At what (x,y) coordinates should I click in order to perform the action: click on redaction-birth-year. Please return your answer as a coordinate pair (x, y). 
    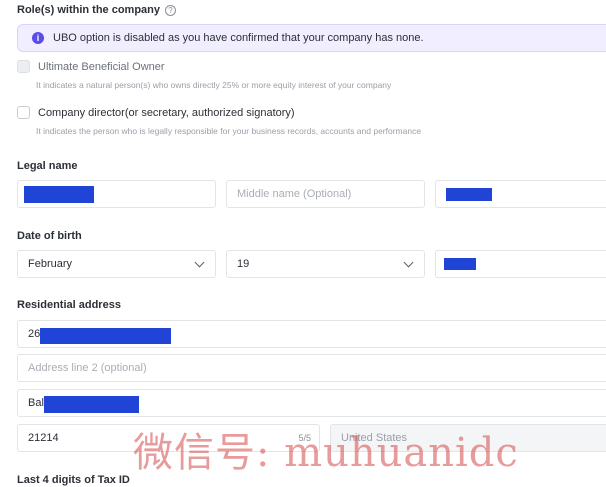
    Looking at the image, I should click on (460, 264).